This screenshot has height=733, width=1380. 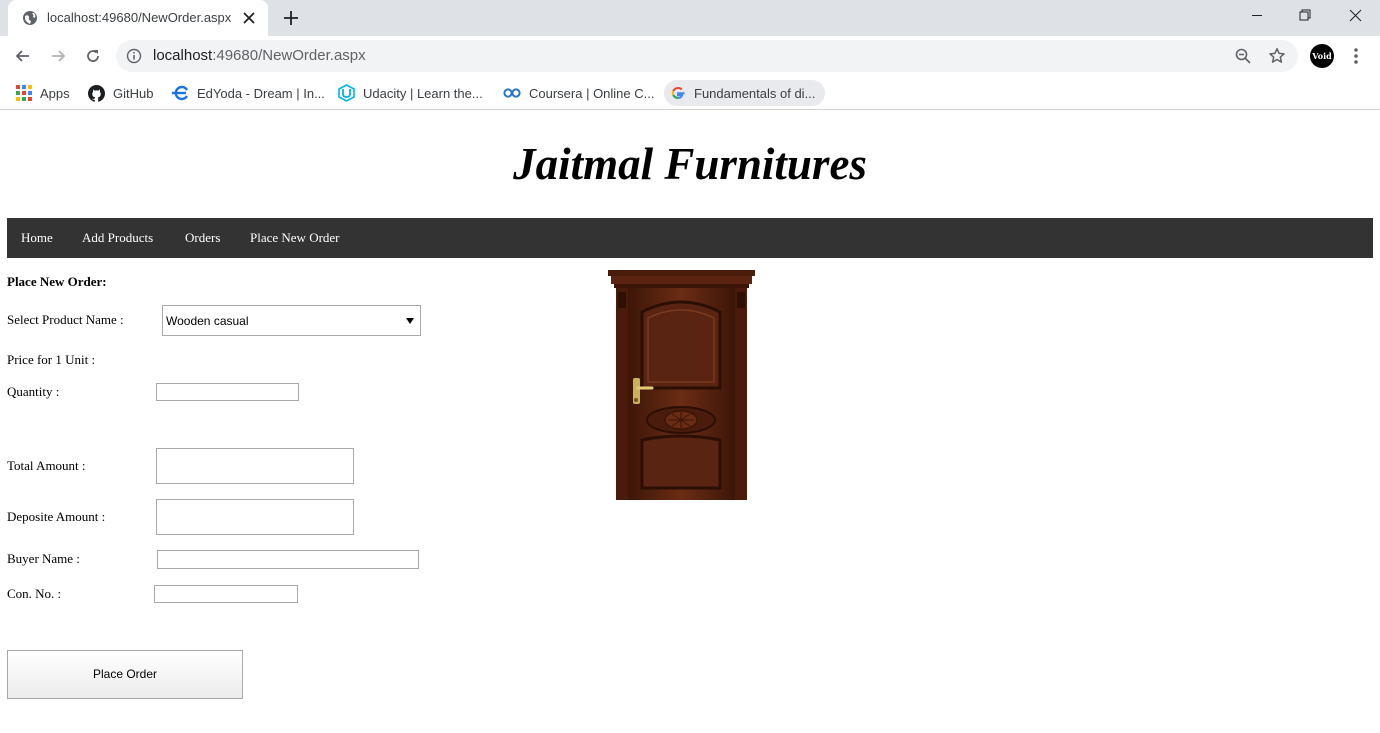 I want to click on price-label: Price for 1 Unit :, so click(x=51, y=359).